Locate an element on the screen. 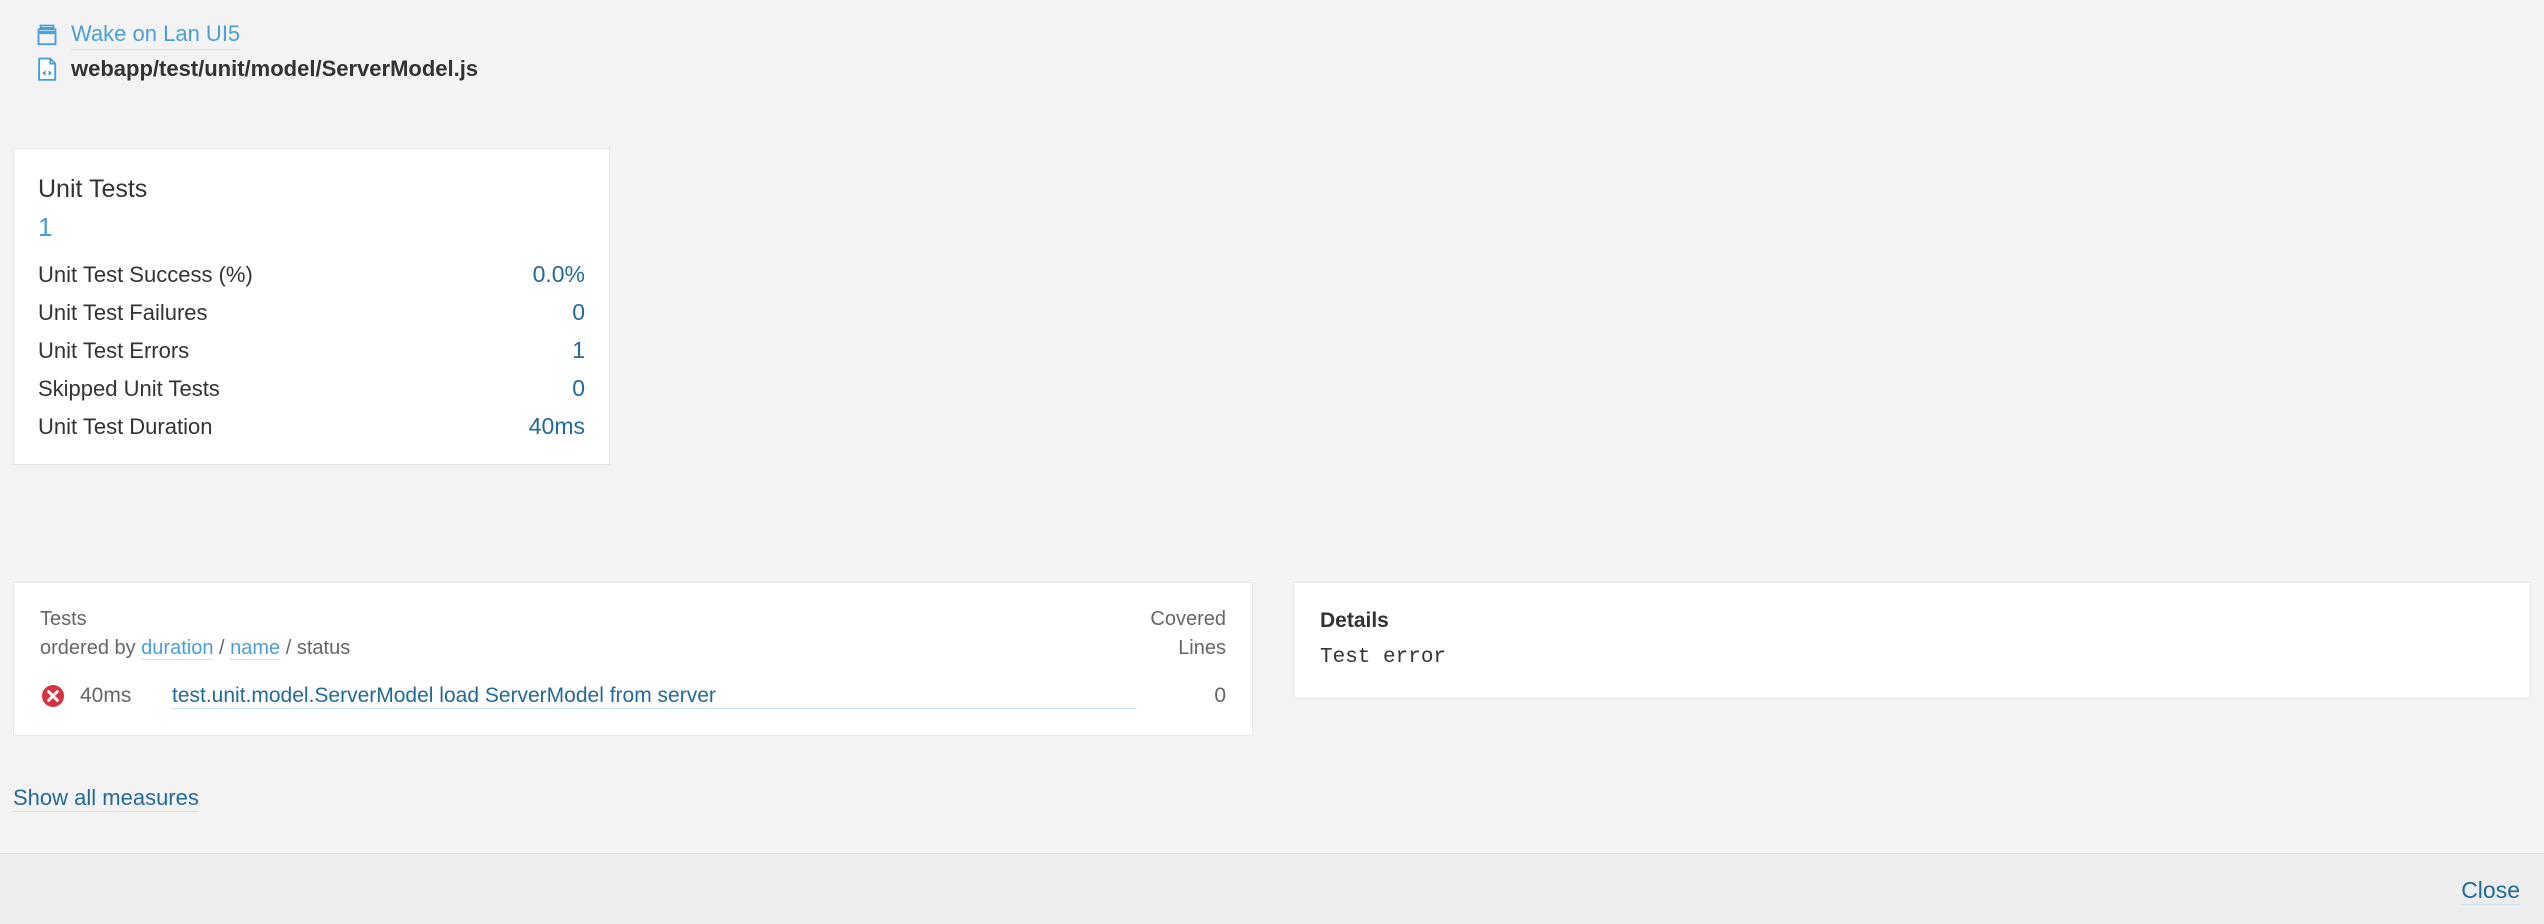 Image resolution: width=2544 pixels, height=924 pixels. details-panel-title: Details is located at coordinates (1354, 620).